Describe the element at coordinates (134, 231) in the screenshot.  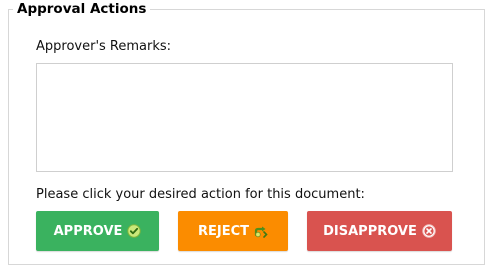
I see `check-circle-icon` at that location.